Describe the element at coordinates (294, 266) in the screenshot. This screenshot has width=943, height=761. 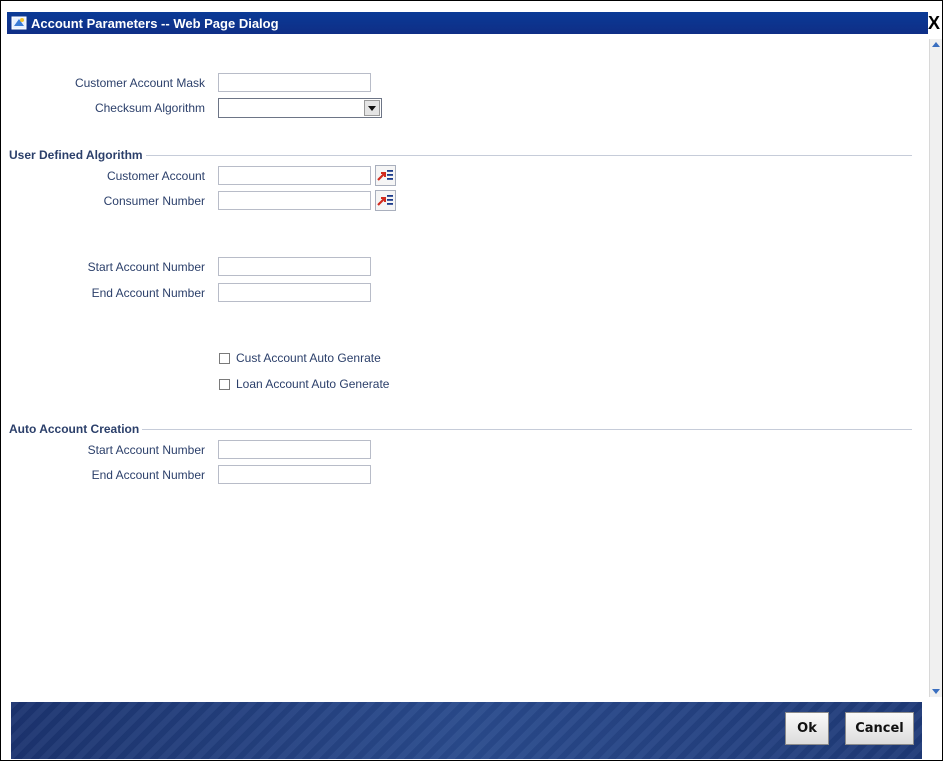
I see `uda-start-account-number-input` at that location.